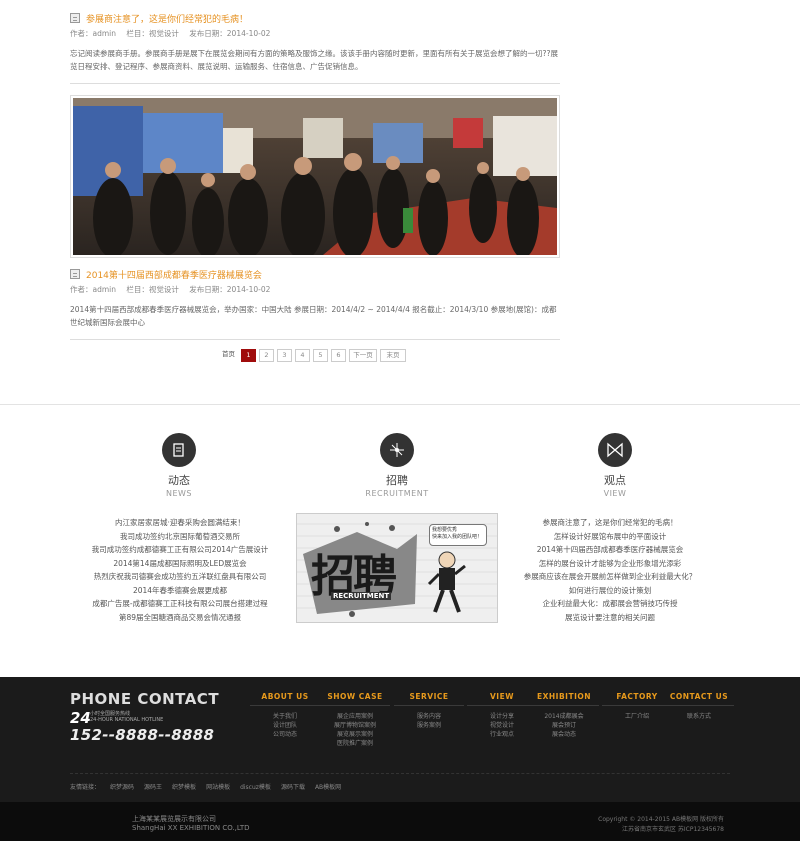  Describe the element at coordinates (502, 716) in the screenshot. I see `footer-link: 设计分享` at that location.